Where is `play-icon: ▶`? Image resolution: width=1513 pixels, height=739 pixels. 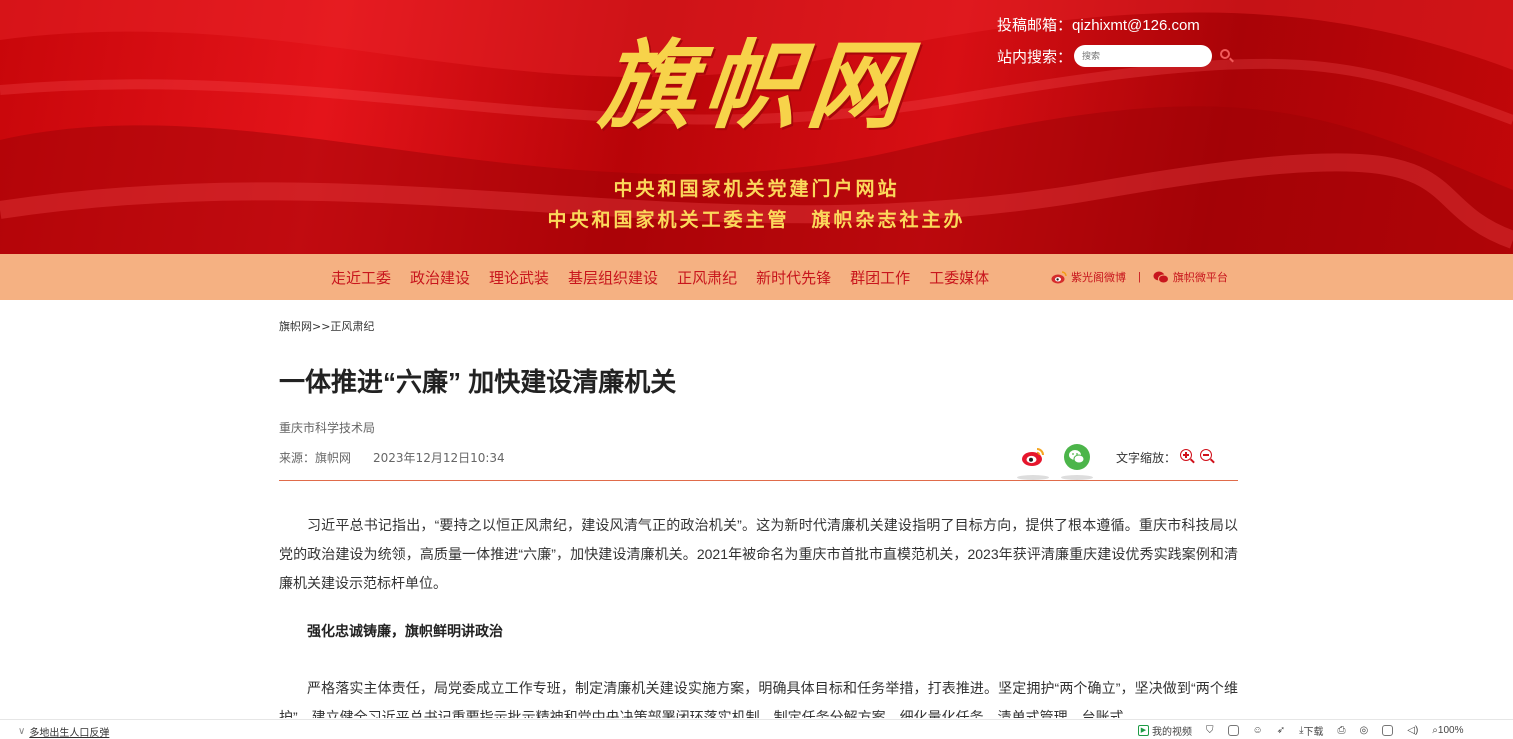
play-icon: ▶ is located at coordinates (1143, 730).